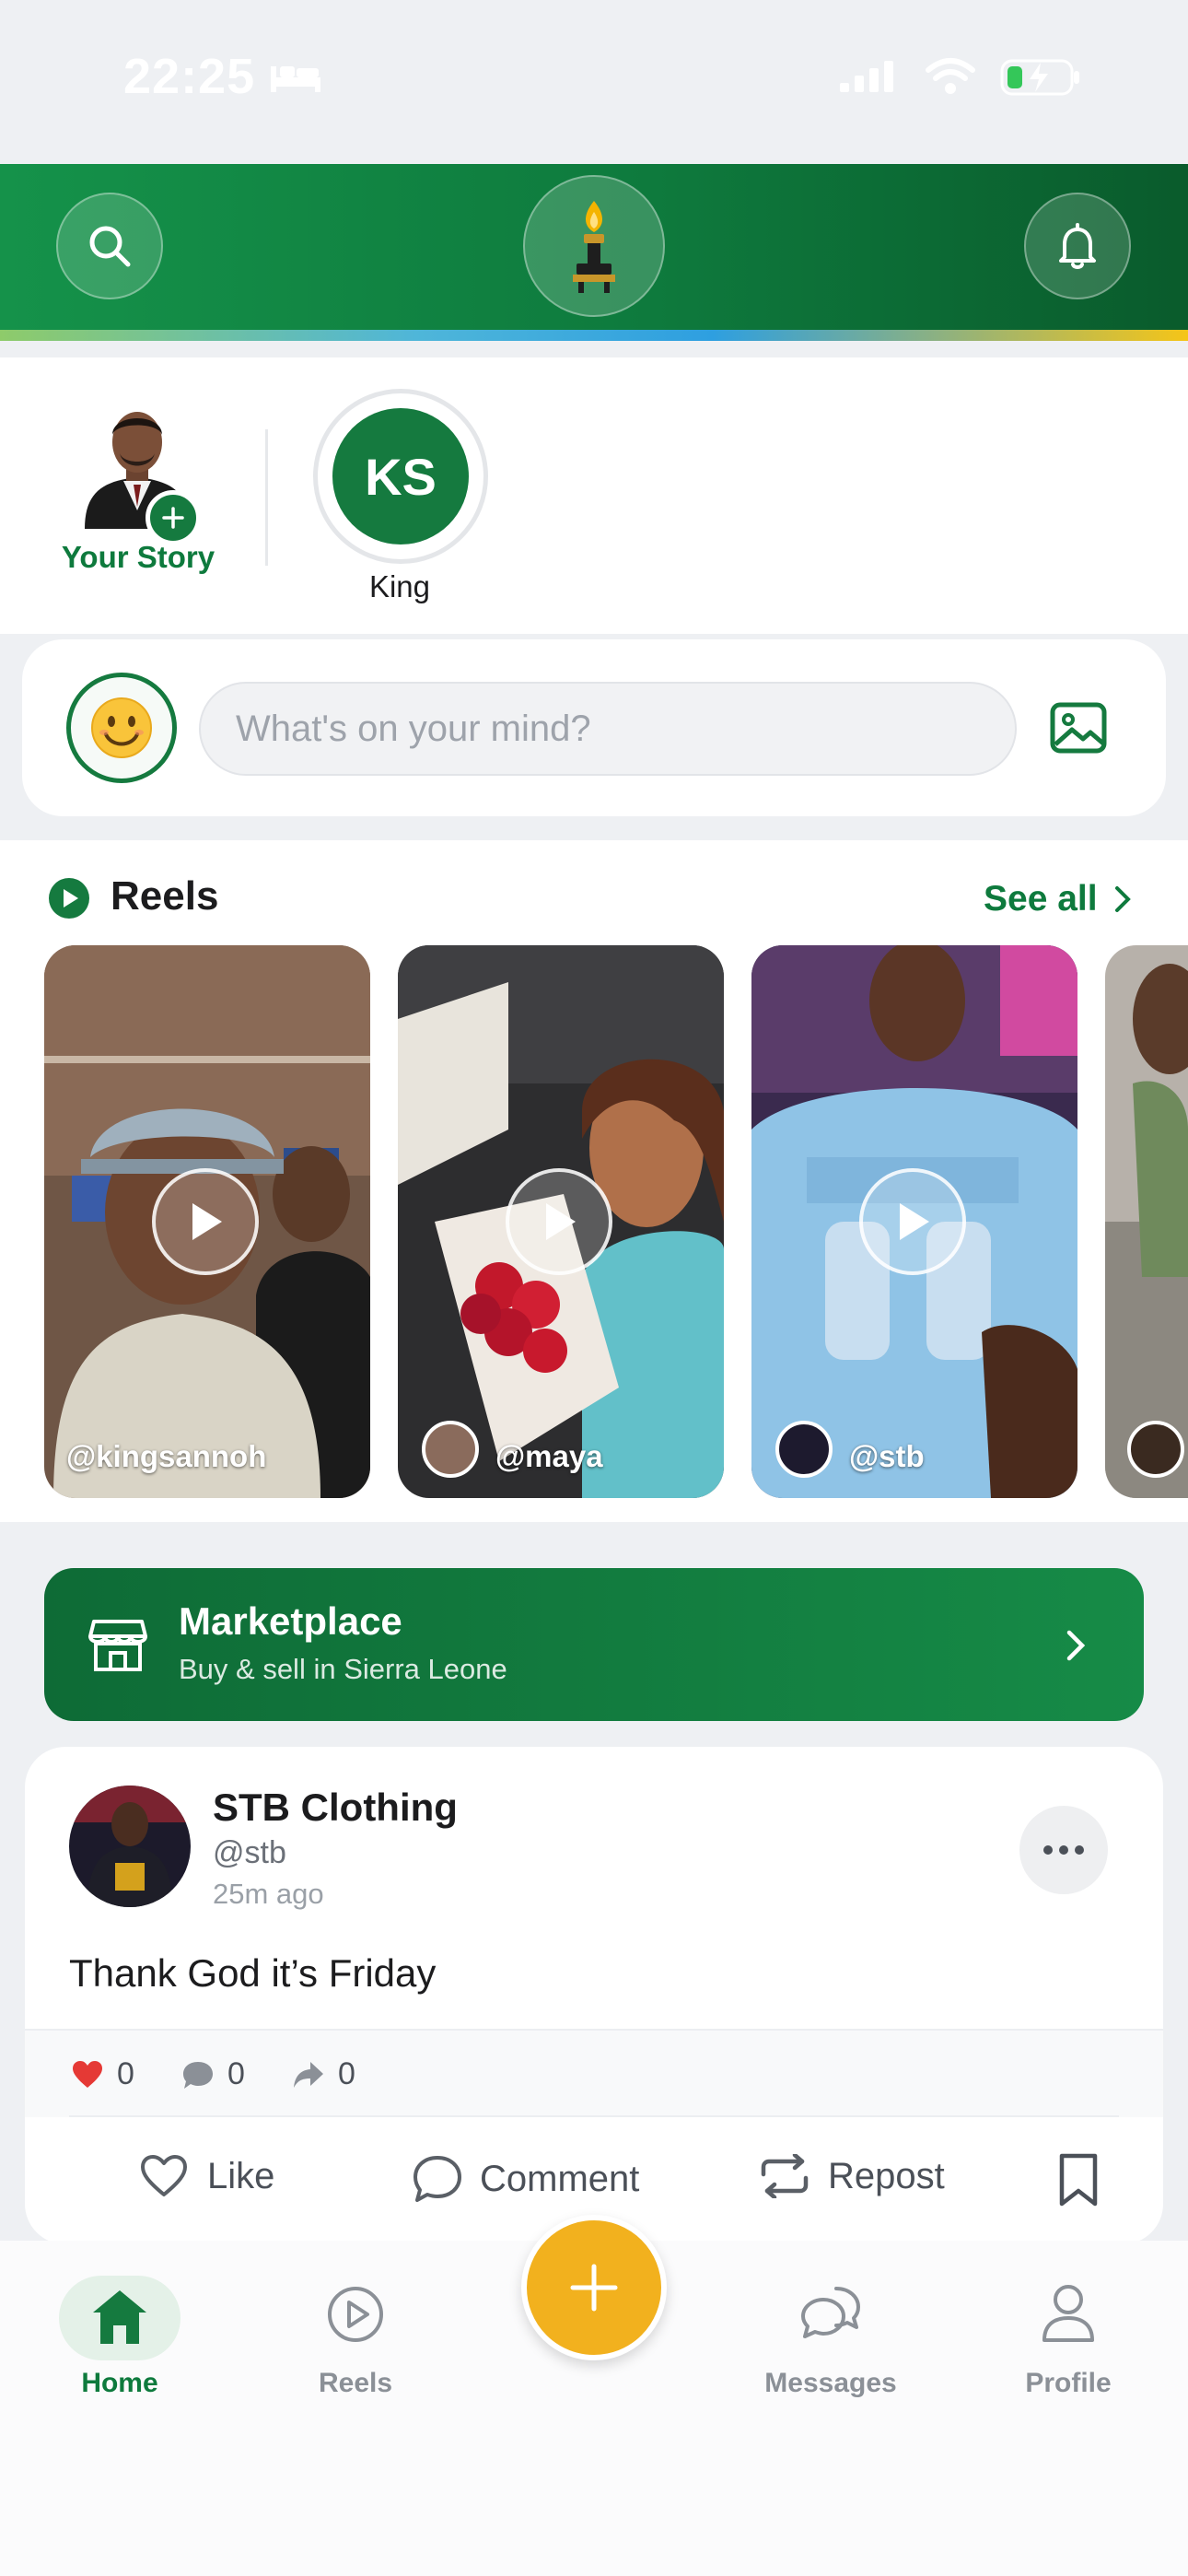 The image size is (1188, 2576). Describe the element at coordinates (241, 2175) in the screenshot. I see `like-label: Like` at that location.